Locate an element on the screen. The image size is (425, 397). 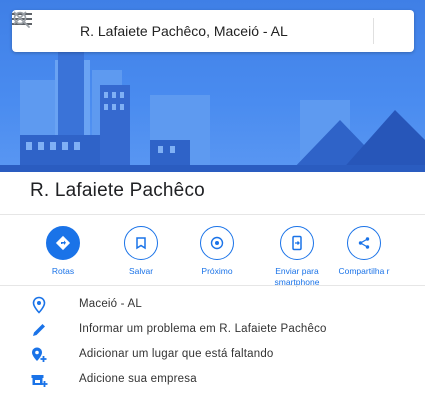
add-business-text: Adicione sua empresa is located at coordinates (138, 379).